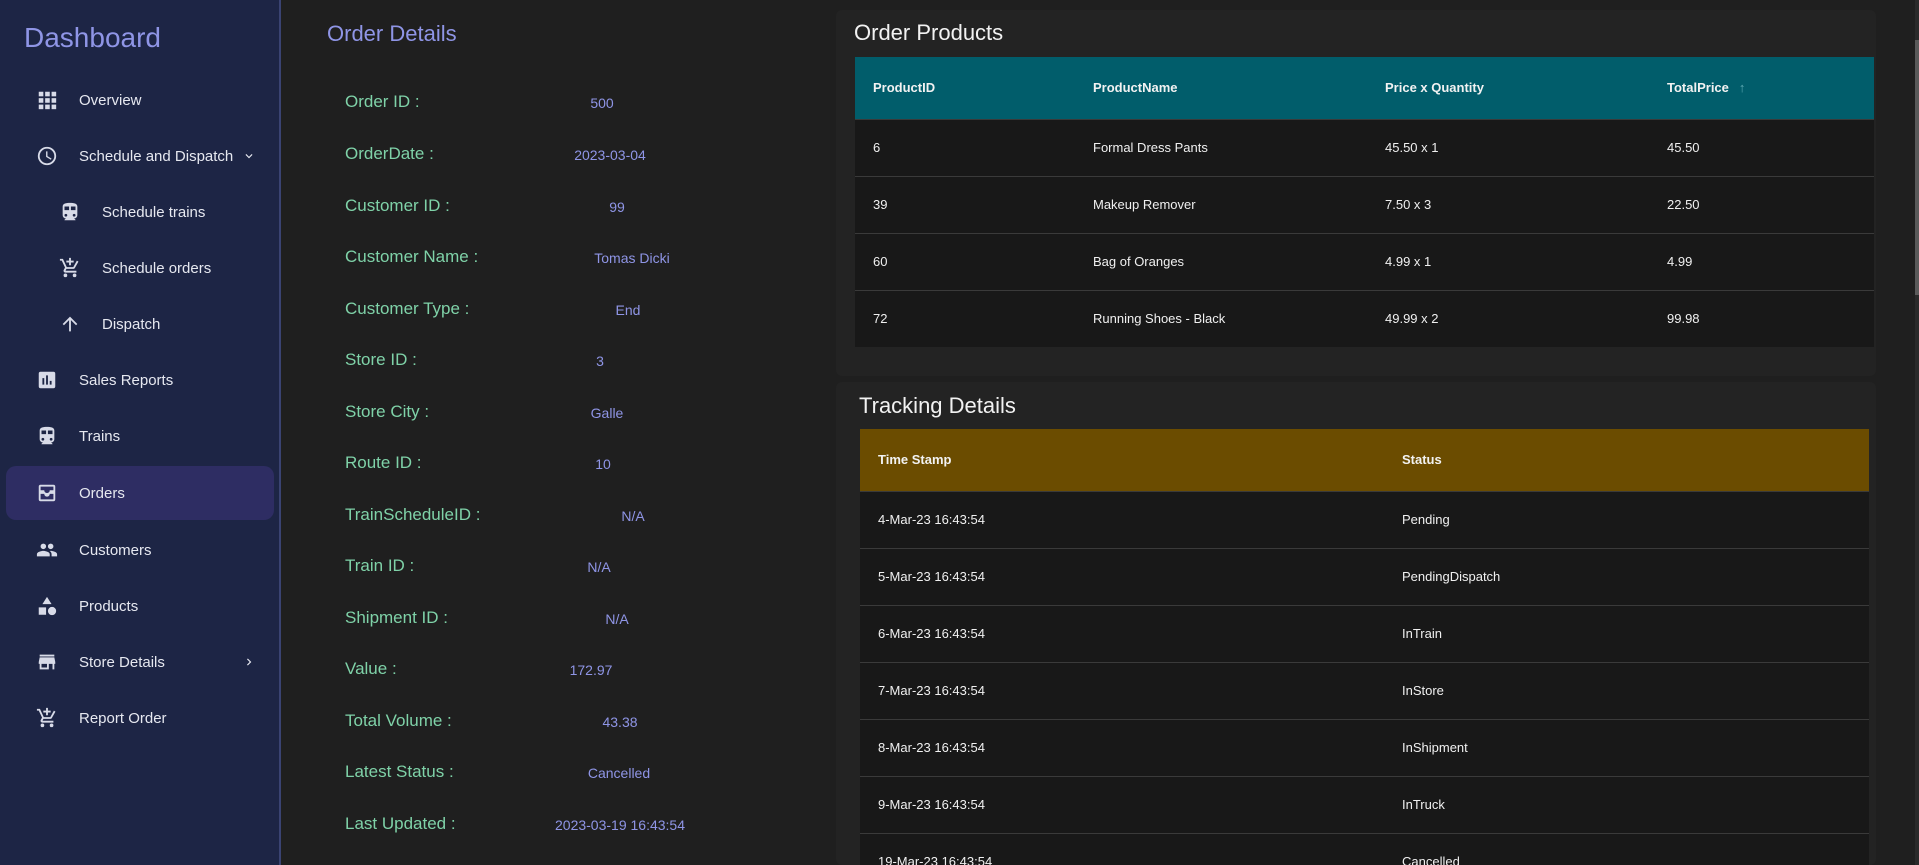 The height and width of the screenshot is (865, 1919). I want to click on sidebar-item-label: Products, so click(109, 606).